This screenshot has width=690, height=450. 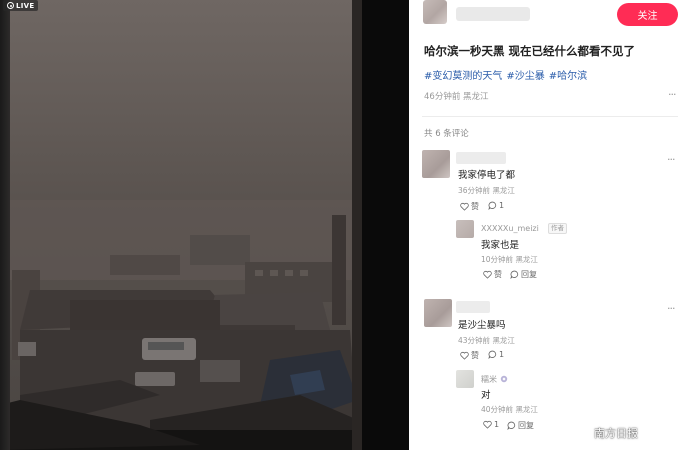 I want to click on reply-text: 我家也是, so click(x=500, y=245).